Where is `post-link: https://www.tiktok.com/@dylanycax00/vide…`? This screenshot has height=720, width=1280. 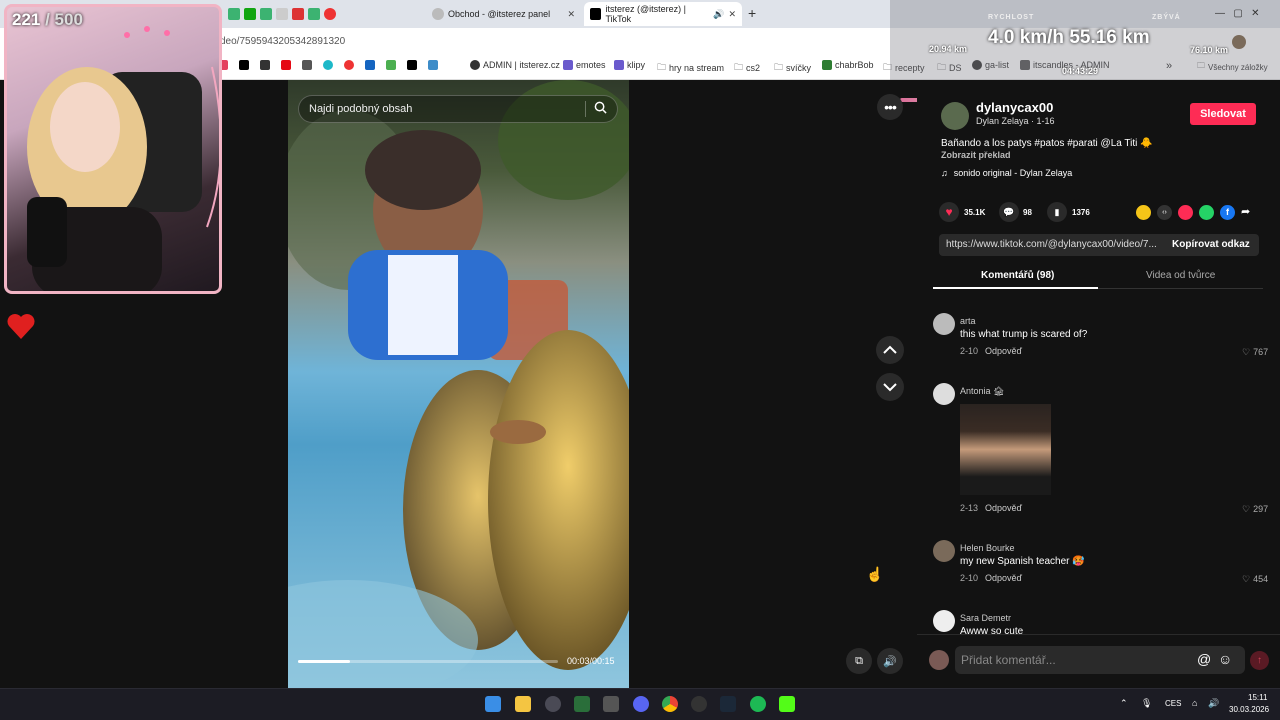
post-link: https://www.tiktok.com/@dylanycax00/vide… is located at coordinates (1053, 244).